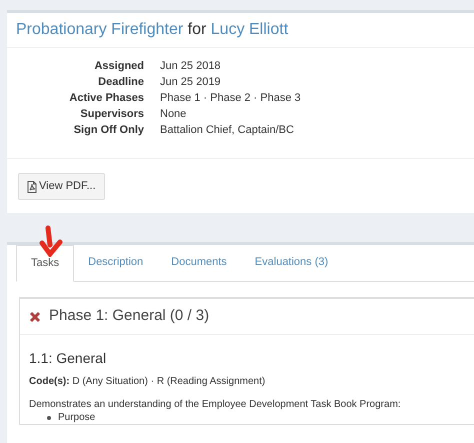 Image resolution: width=474 pixels, height=443 pixels. What do you see at coordinates (100, 29) in the screenshot?
I see `position-link: Probationary Firefighter` at bounding box center [100, 29].